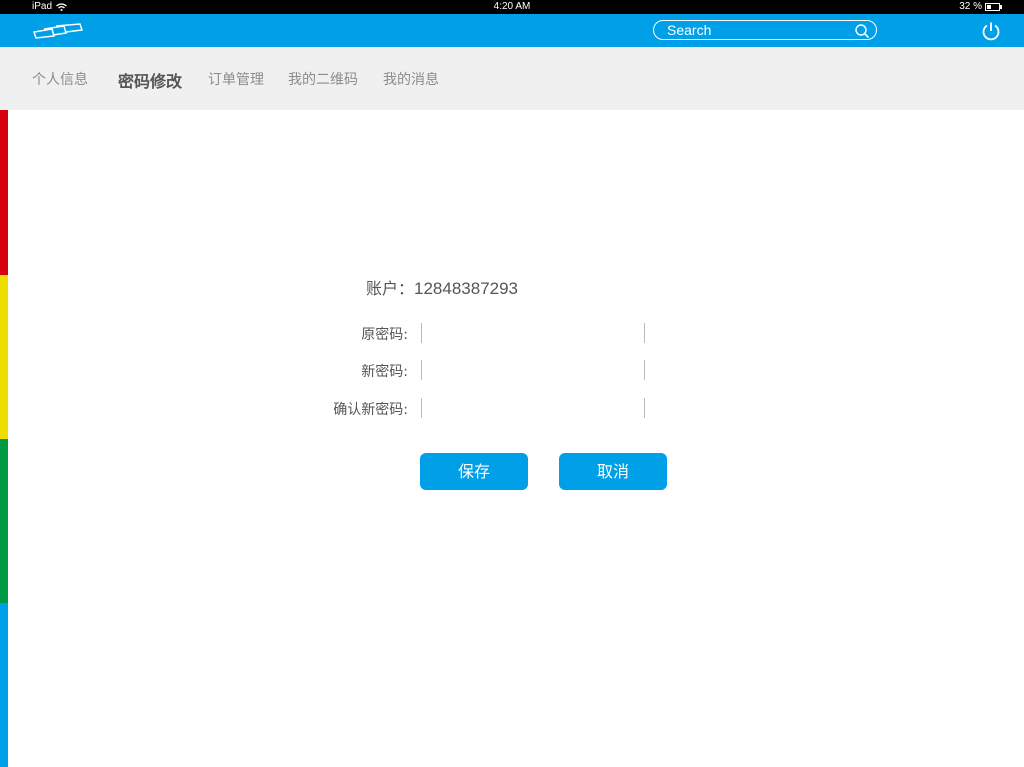 The image size is (1024, 767). What do you see at coordinates (58, 31) in the screenshot?
I see `app-logo` at bounding box center [58, 31].